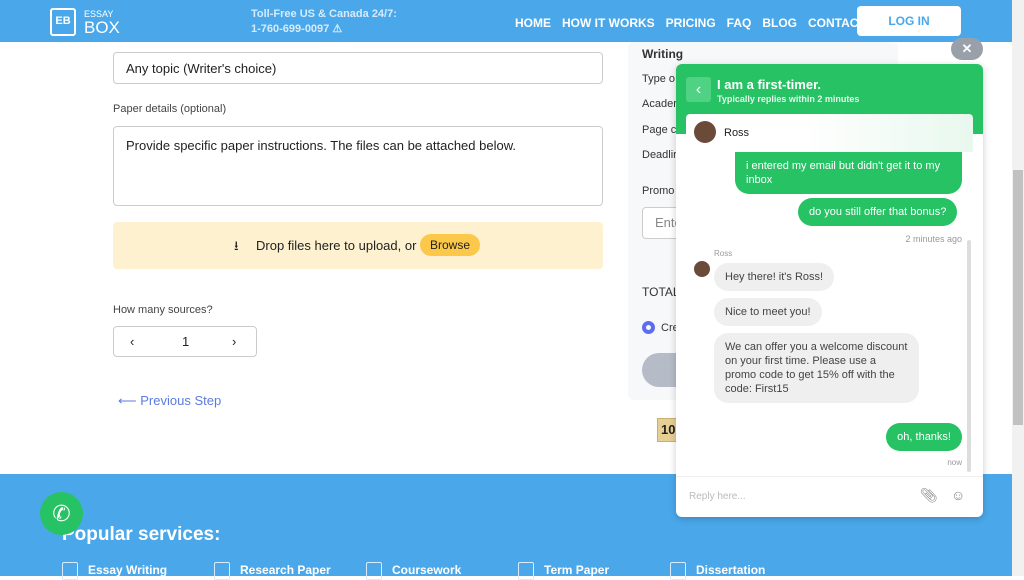 The height and width of the screenshot is (580, 1024). Describe the element at coordinates (969, 356) in the screenshot. I see `chat-scrollbar` at that location.